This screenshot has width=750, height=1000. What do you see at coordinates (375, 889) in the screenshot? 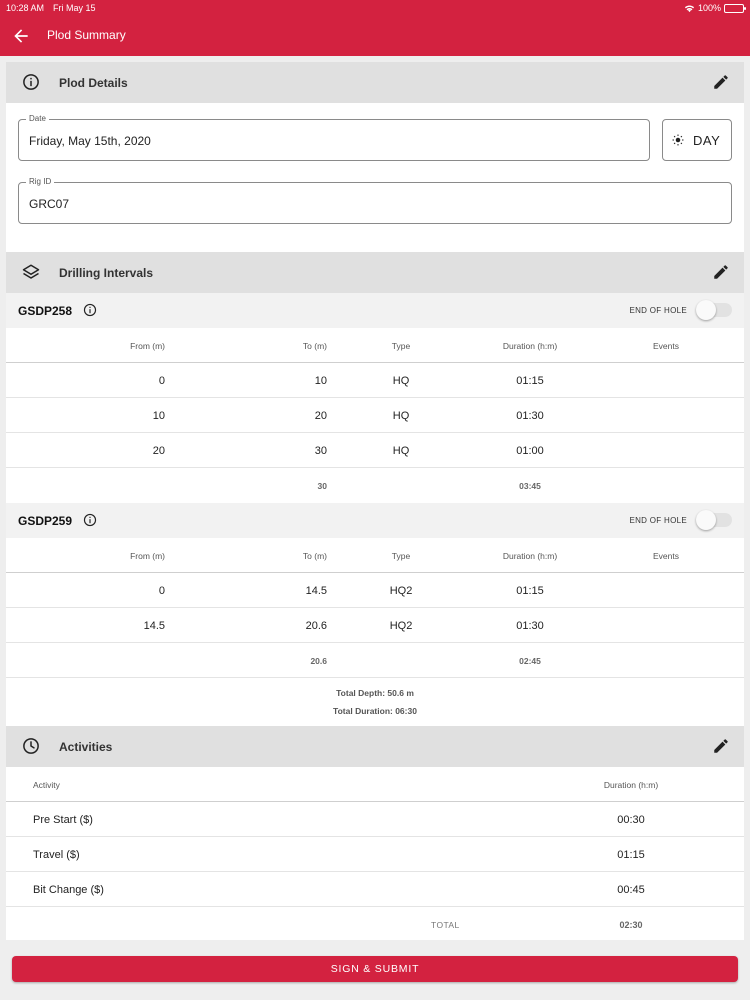
I see `activity-row: Bit Change ($) 00:45` at bounding box center [375, 889].